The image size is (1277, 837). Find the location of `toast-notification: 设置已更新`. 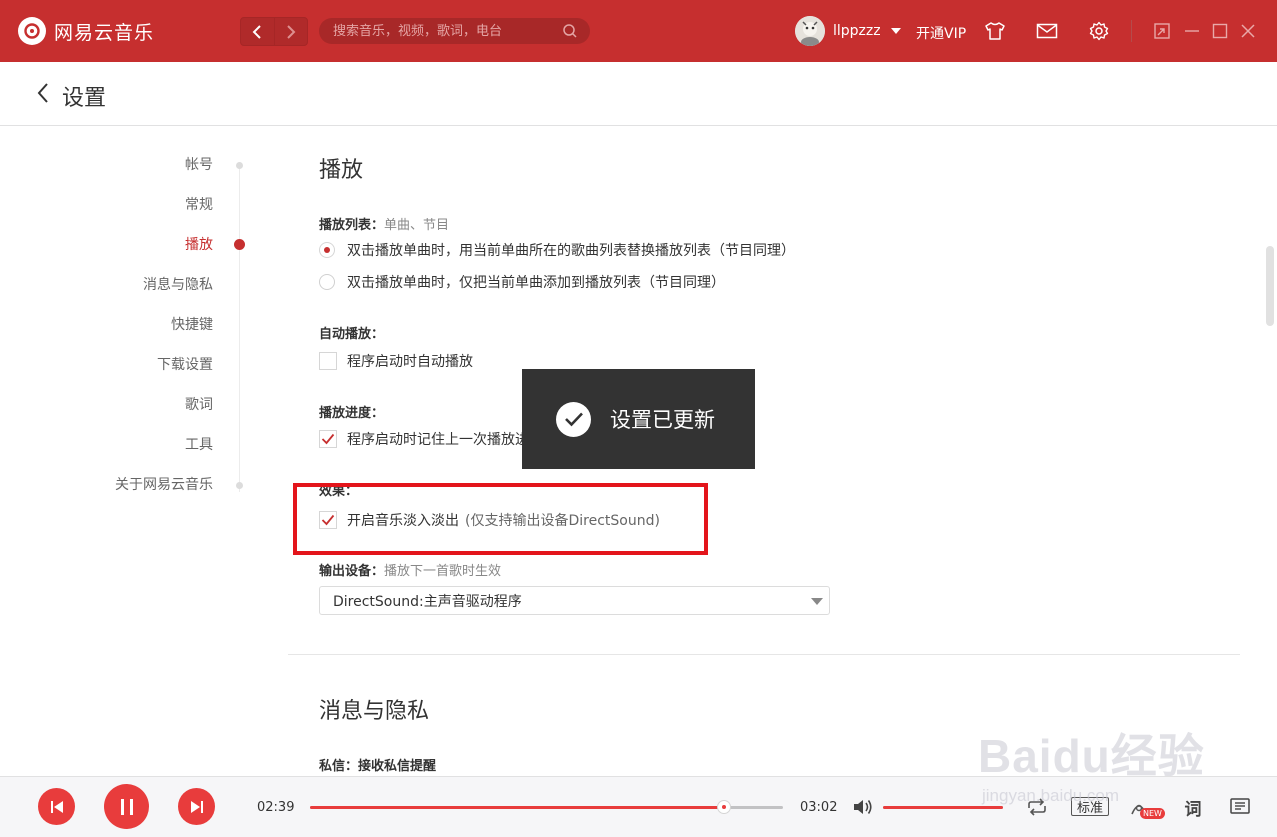

toast-notification: 设置已更新 is located at coordinates (638, 419).